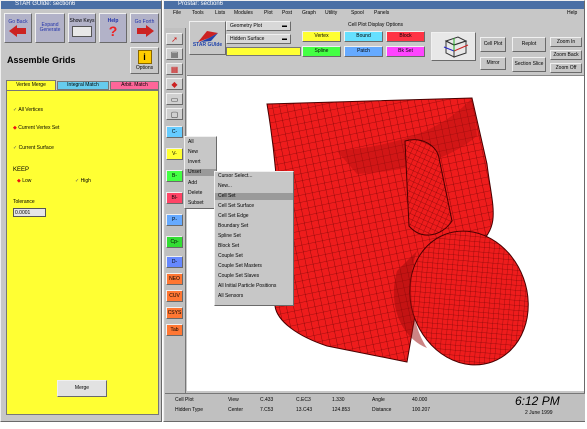 The width and height of the screenshot is (587, 429). What do you see at coordinates (254, 256) in the screenshot?
I see `submenu-item: Couple Set` at bounding box center [254, 256].